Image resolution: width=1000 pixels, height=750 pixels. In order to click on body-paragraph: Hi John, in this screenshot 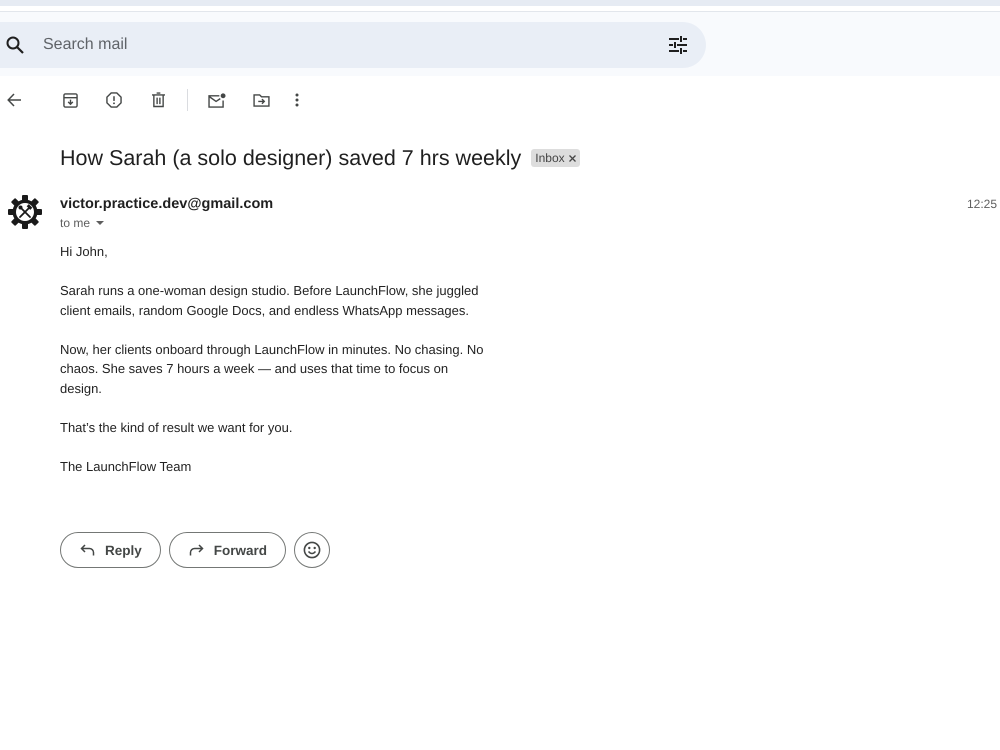, I will do `click(84, 252)`.